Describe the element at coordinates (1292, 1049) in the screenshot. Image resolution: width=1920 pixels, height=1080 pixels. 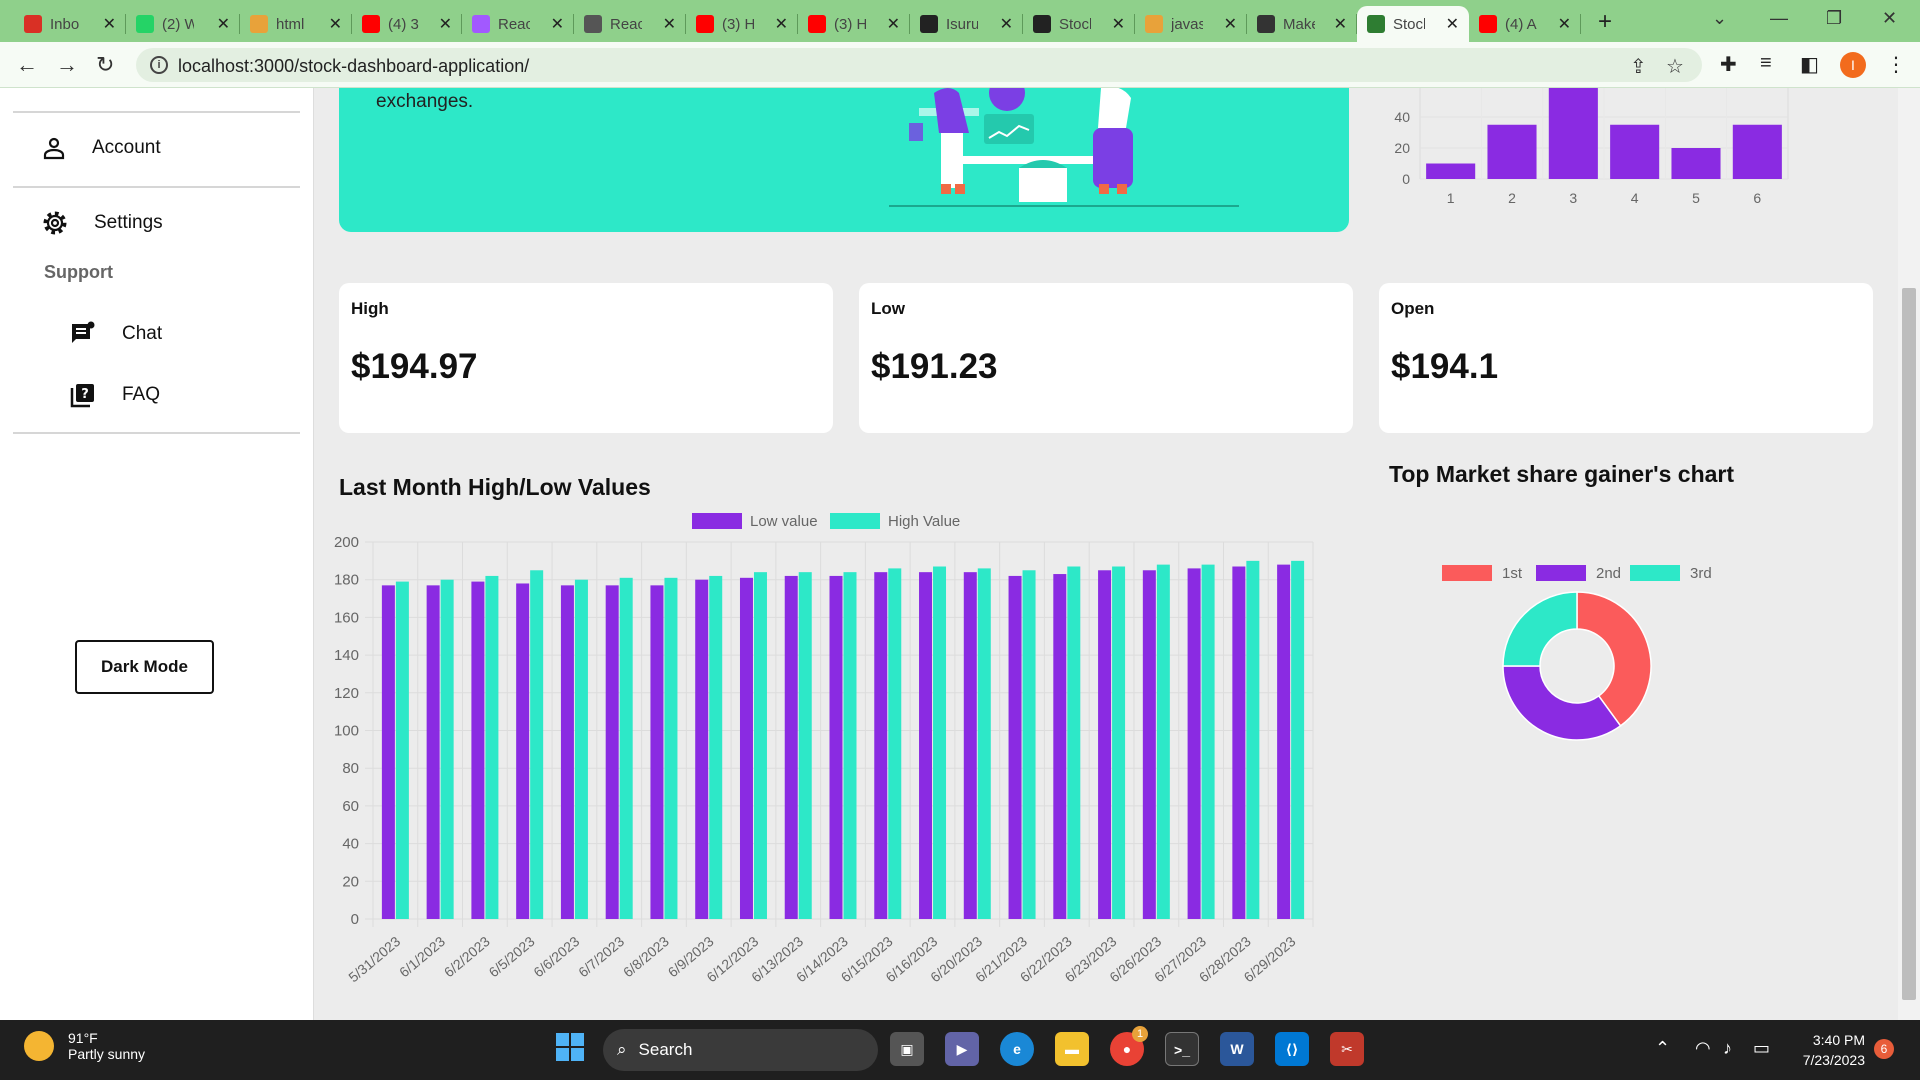
I see `vscode-icon: ⟨⟩` at that location.